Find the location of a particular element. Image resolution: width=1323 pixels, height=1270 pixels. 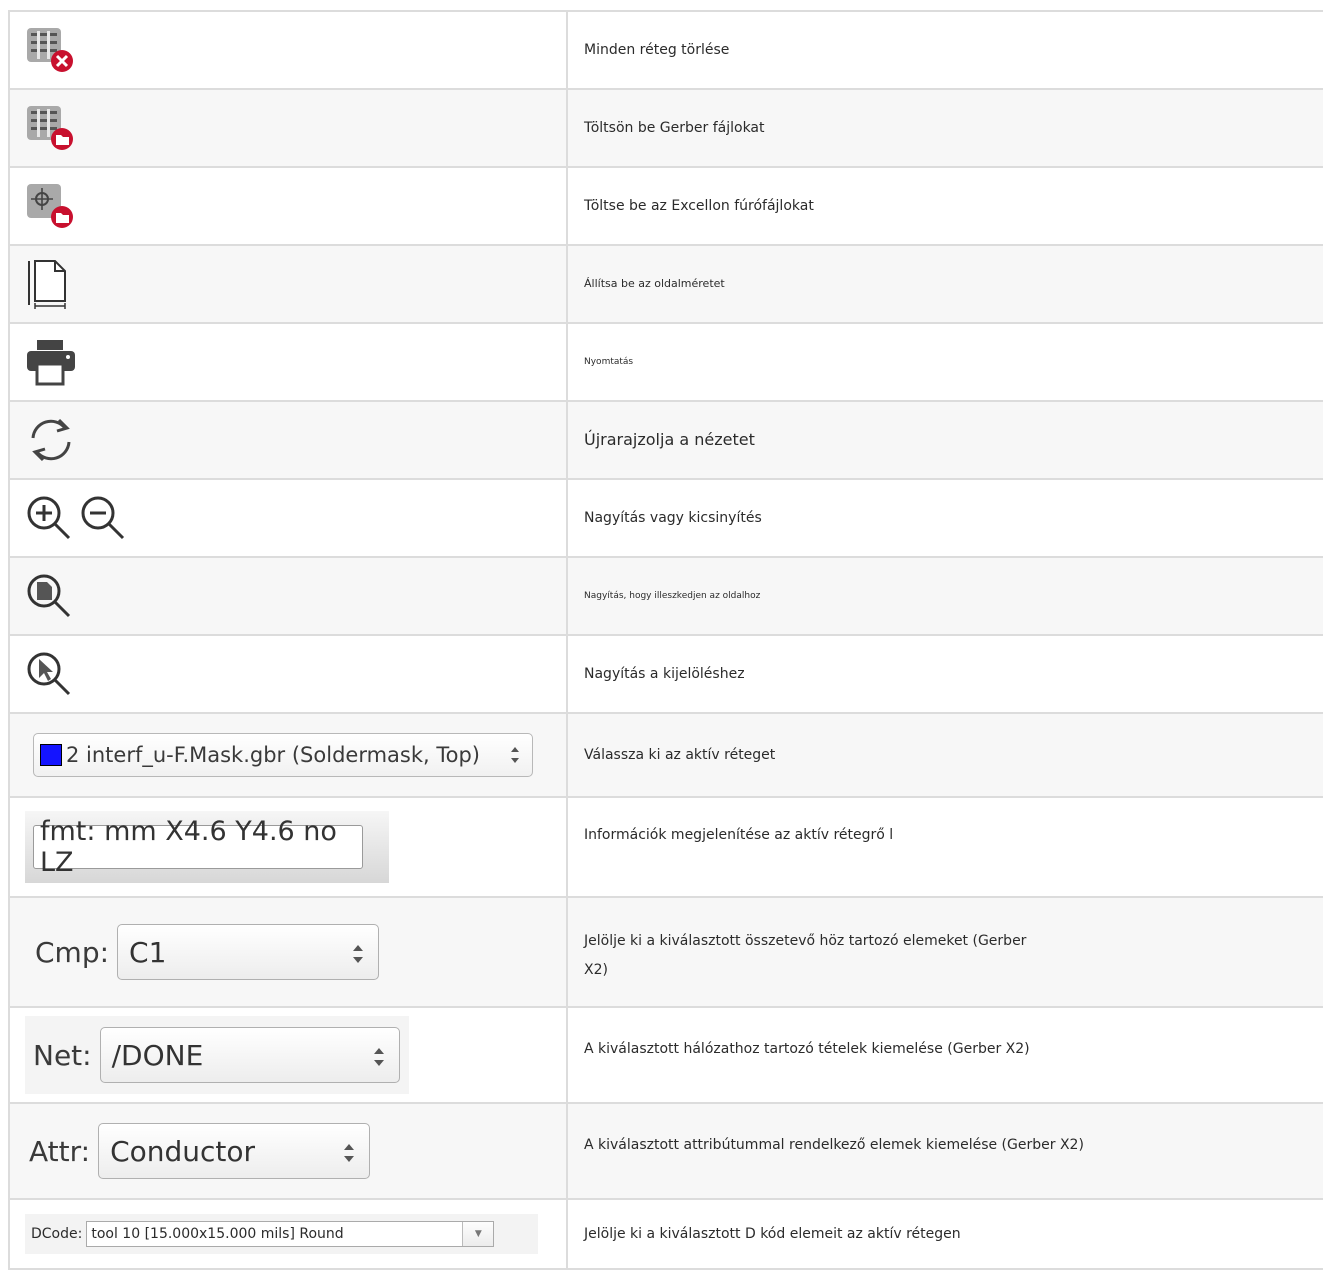

layer-info-panel: fmt: mm X4.6 Y4.6 no LZ is located at coordinates (207, 847).